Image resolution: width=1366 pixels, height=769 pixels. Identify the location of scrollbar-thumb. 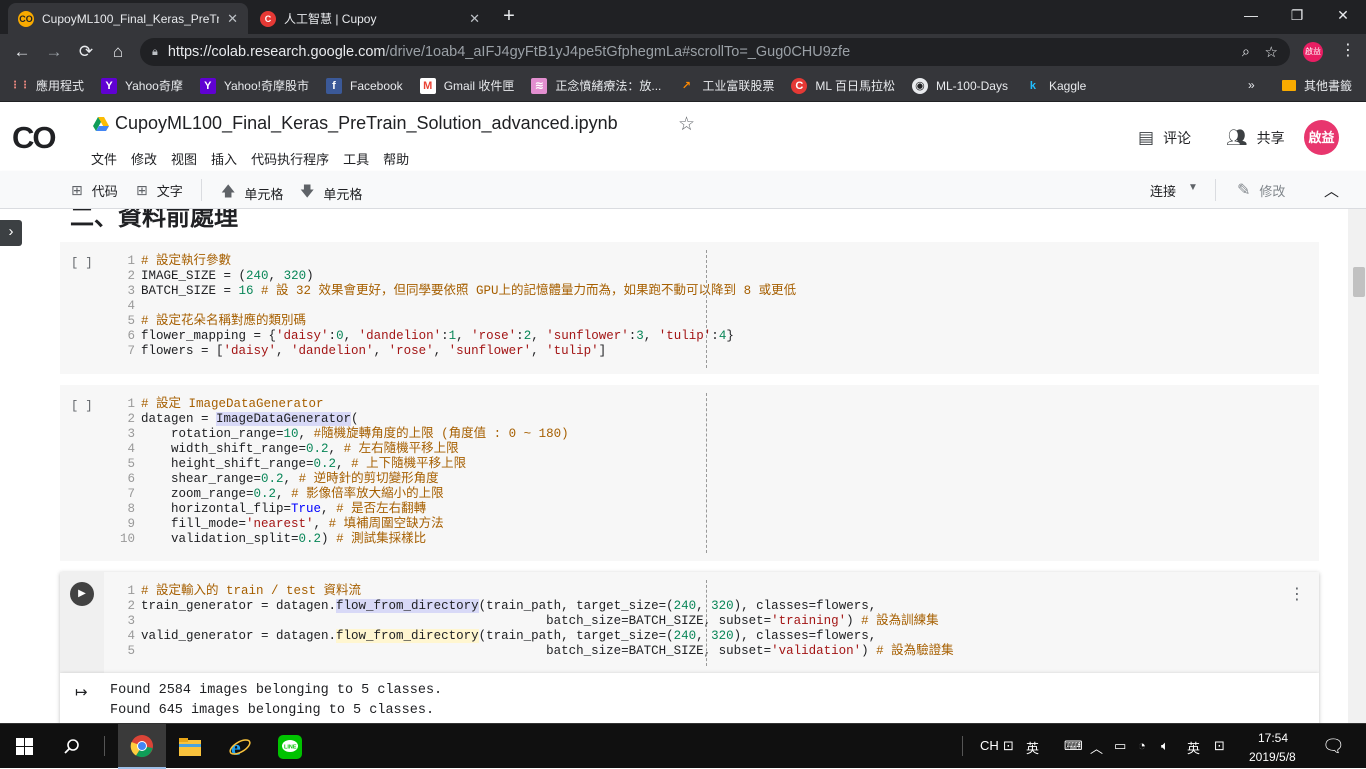
(1359, 282).